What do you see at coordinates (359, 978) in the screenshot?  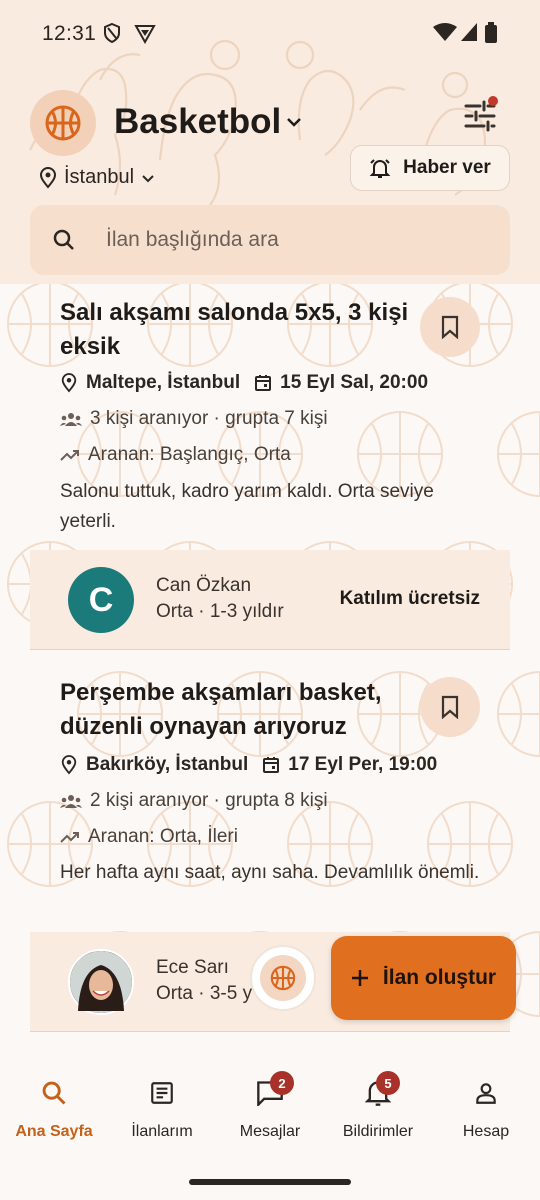 I see `plus-icon` at bounding box center [359, 978].